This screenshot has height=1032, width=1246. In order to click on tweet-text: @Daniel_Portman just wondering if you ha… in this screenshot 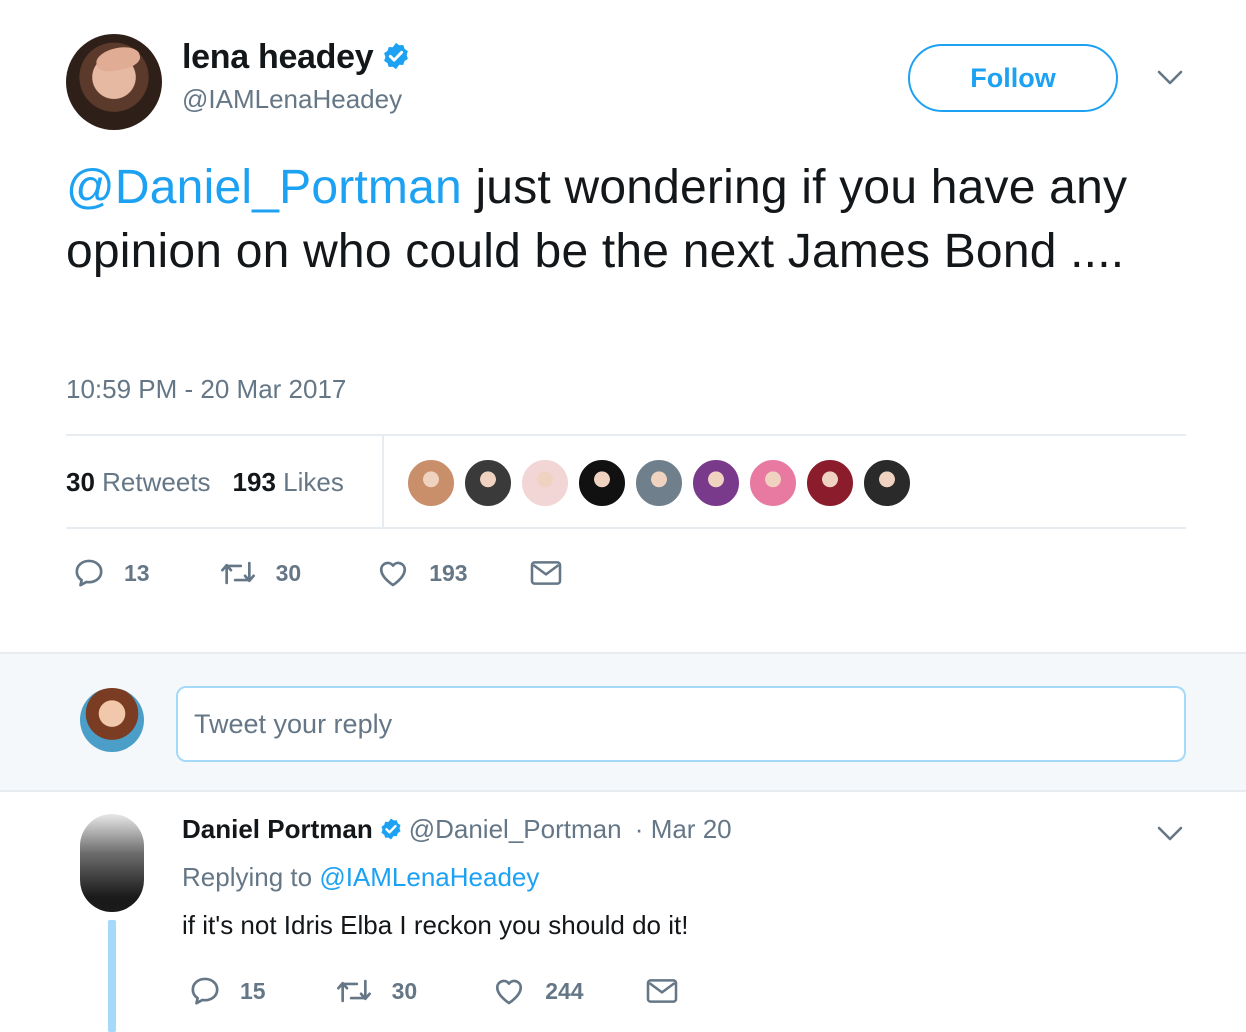, I will do `click(631, 220)`.